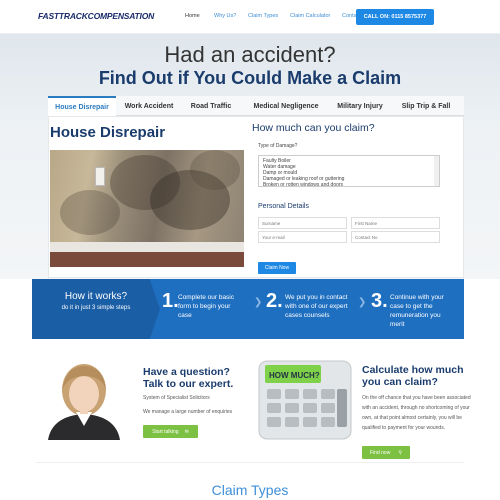 The image size is (500, 500). What do you see at coordinates (274, 301) in the screenshot?
I see `step-number: 2.` at bounding box center [274, 301].